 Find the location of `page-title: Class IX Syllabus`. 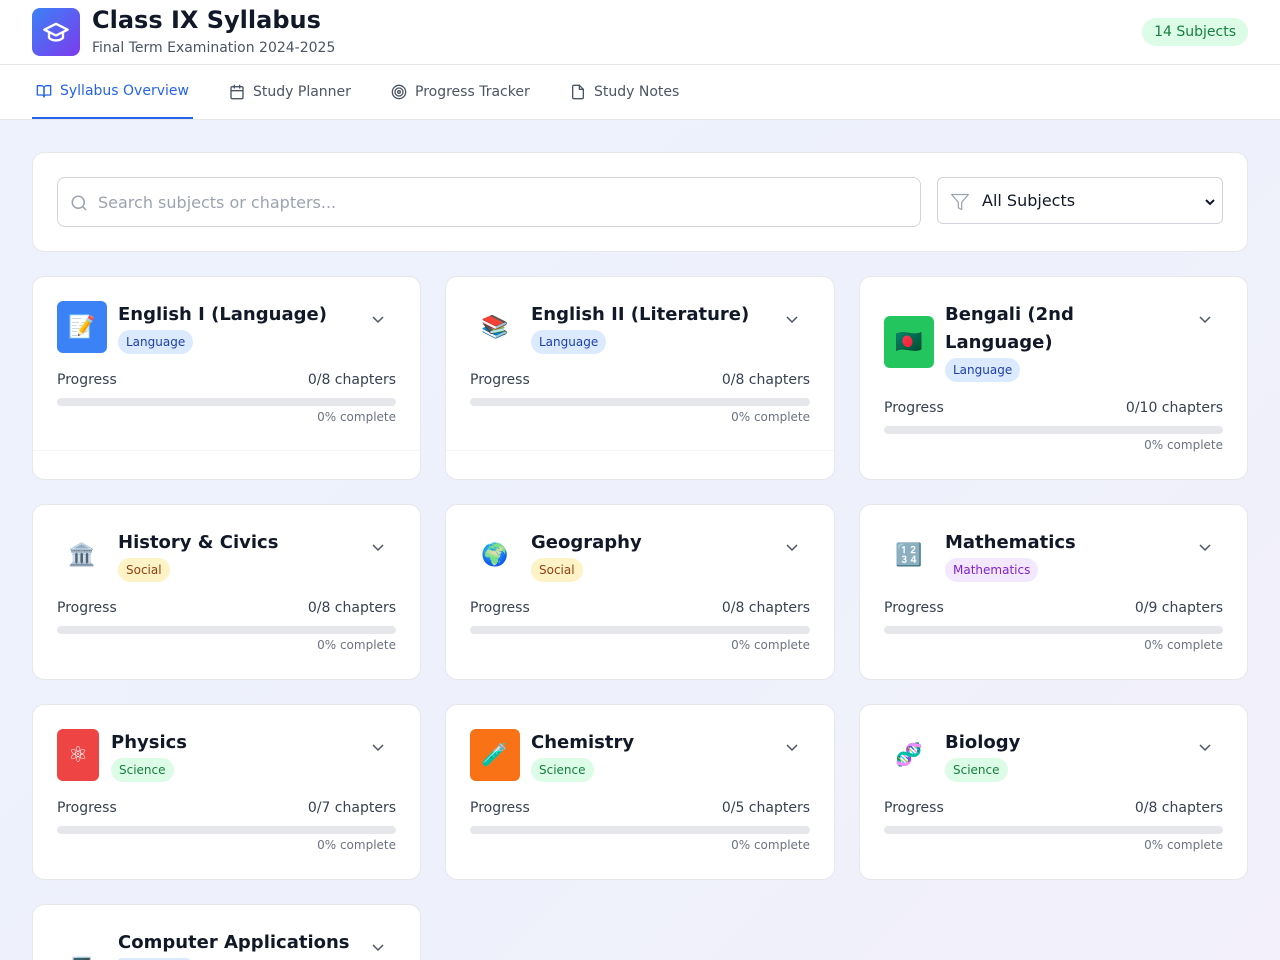

page-title: Class IX Syllabus is located at coordinates (206, 20).